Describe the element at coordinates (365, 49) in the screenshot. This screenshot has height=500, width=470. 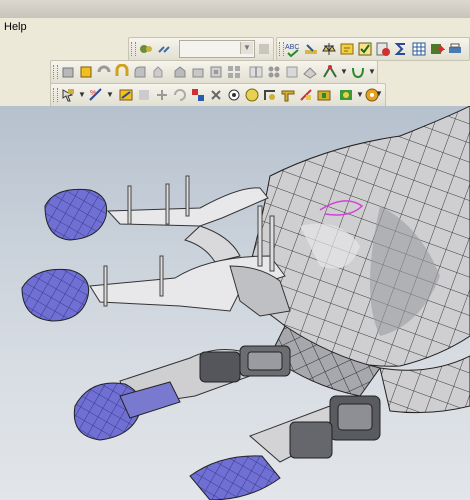
I see `checkbox-icon` at that location.